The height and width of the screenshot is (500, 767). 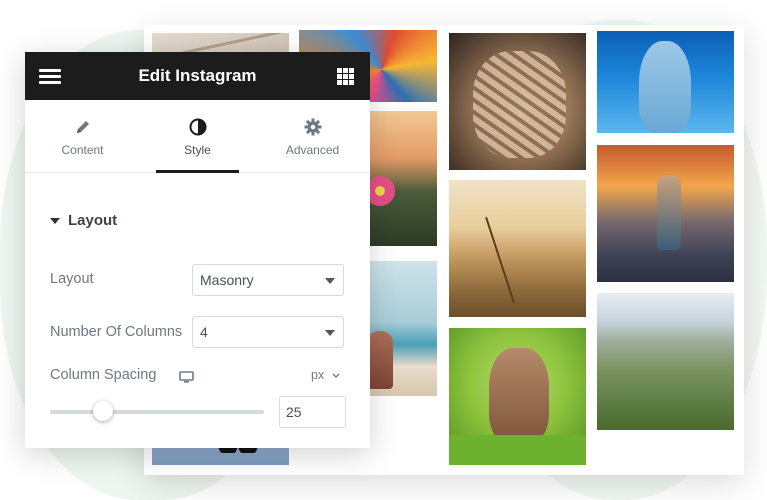 I want to click on panel-tabs: Content Style Advanced, so click(x=197, y=136).